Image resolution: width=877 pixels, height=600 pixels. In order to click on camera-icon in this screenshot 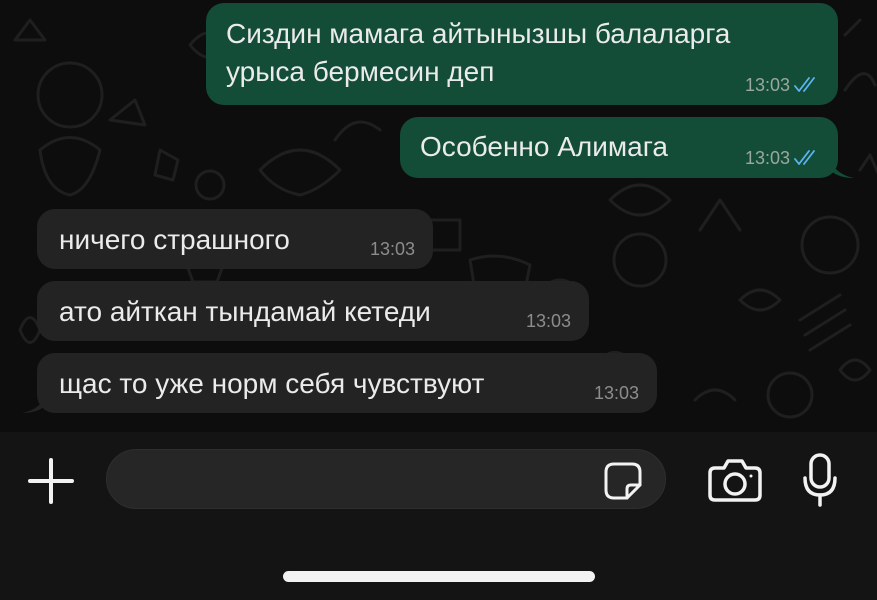, I will do `click(735, 480)`.